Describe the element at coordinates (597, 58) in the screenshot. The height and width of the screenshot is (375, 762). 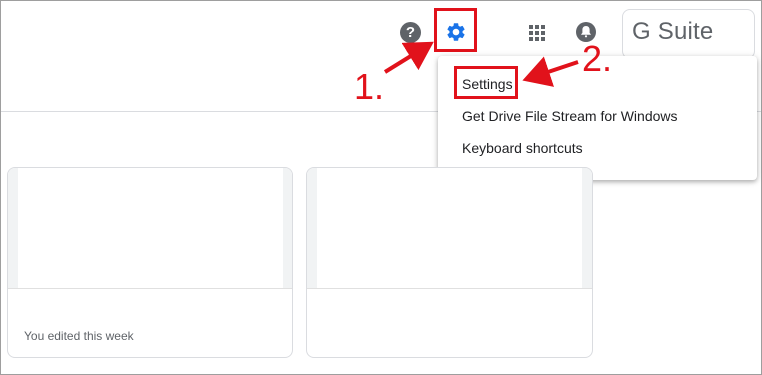
I see `step-2-label: 2.` at that location.